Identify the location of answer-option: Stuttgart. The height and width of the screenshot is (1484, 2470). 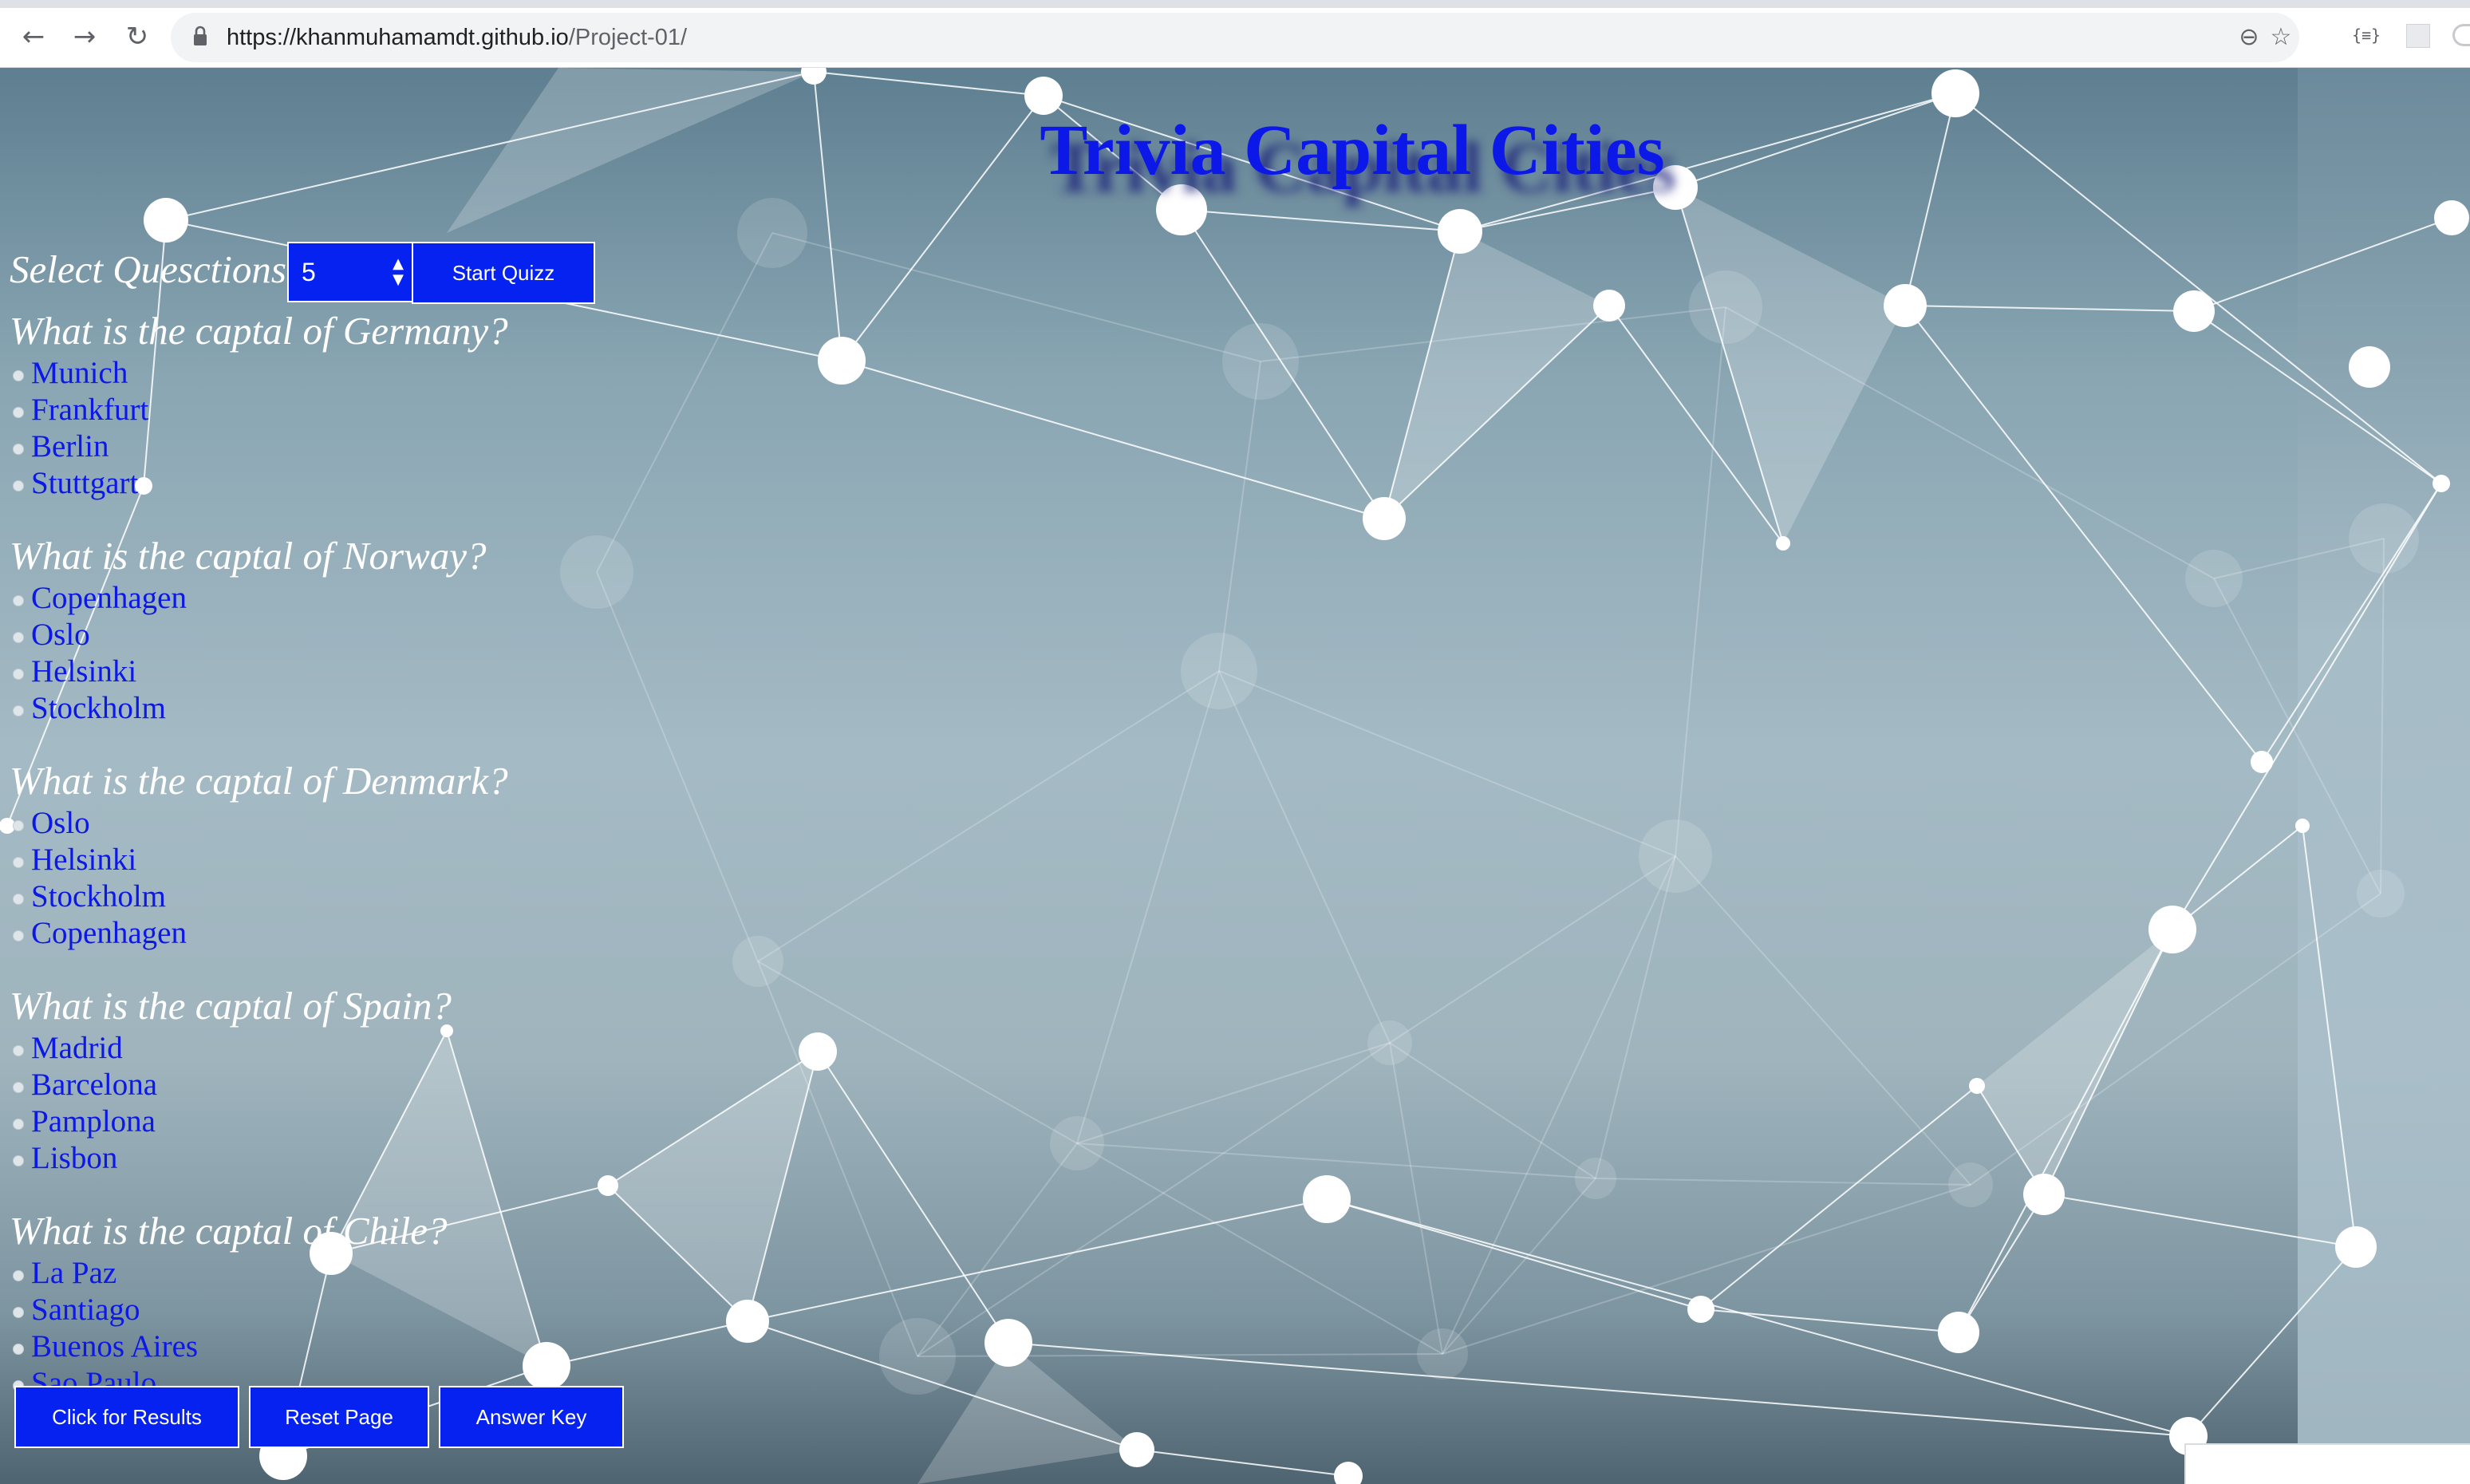
(259, 484).